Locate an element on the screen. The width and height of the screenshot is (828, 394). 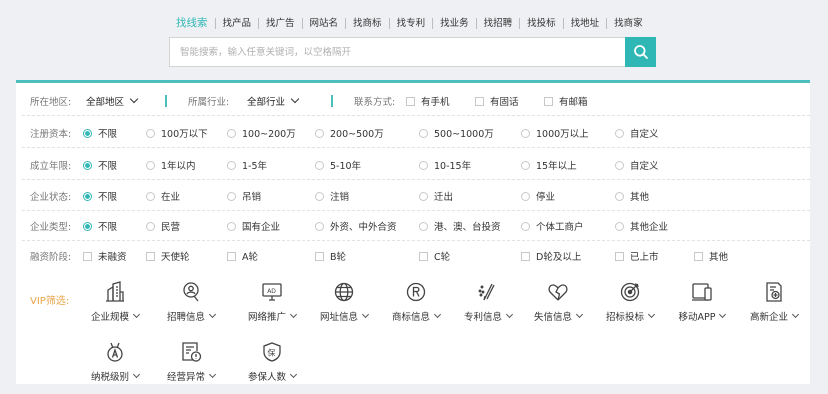
years-option: 5-10年 is located at coordinates (338, 165).